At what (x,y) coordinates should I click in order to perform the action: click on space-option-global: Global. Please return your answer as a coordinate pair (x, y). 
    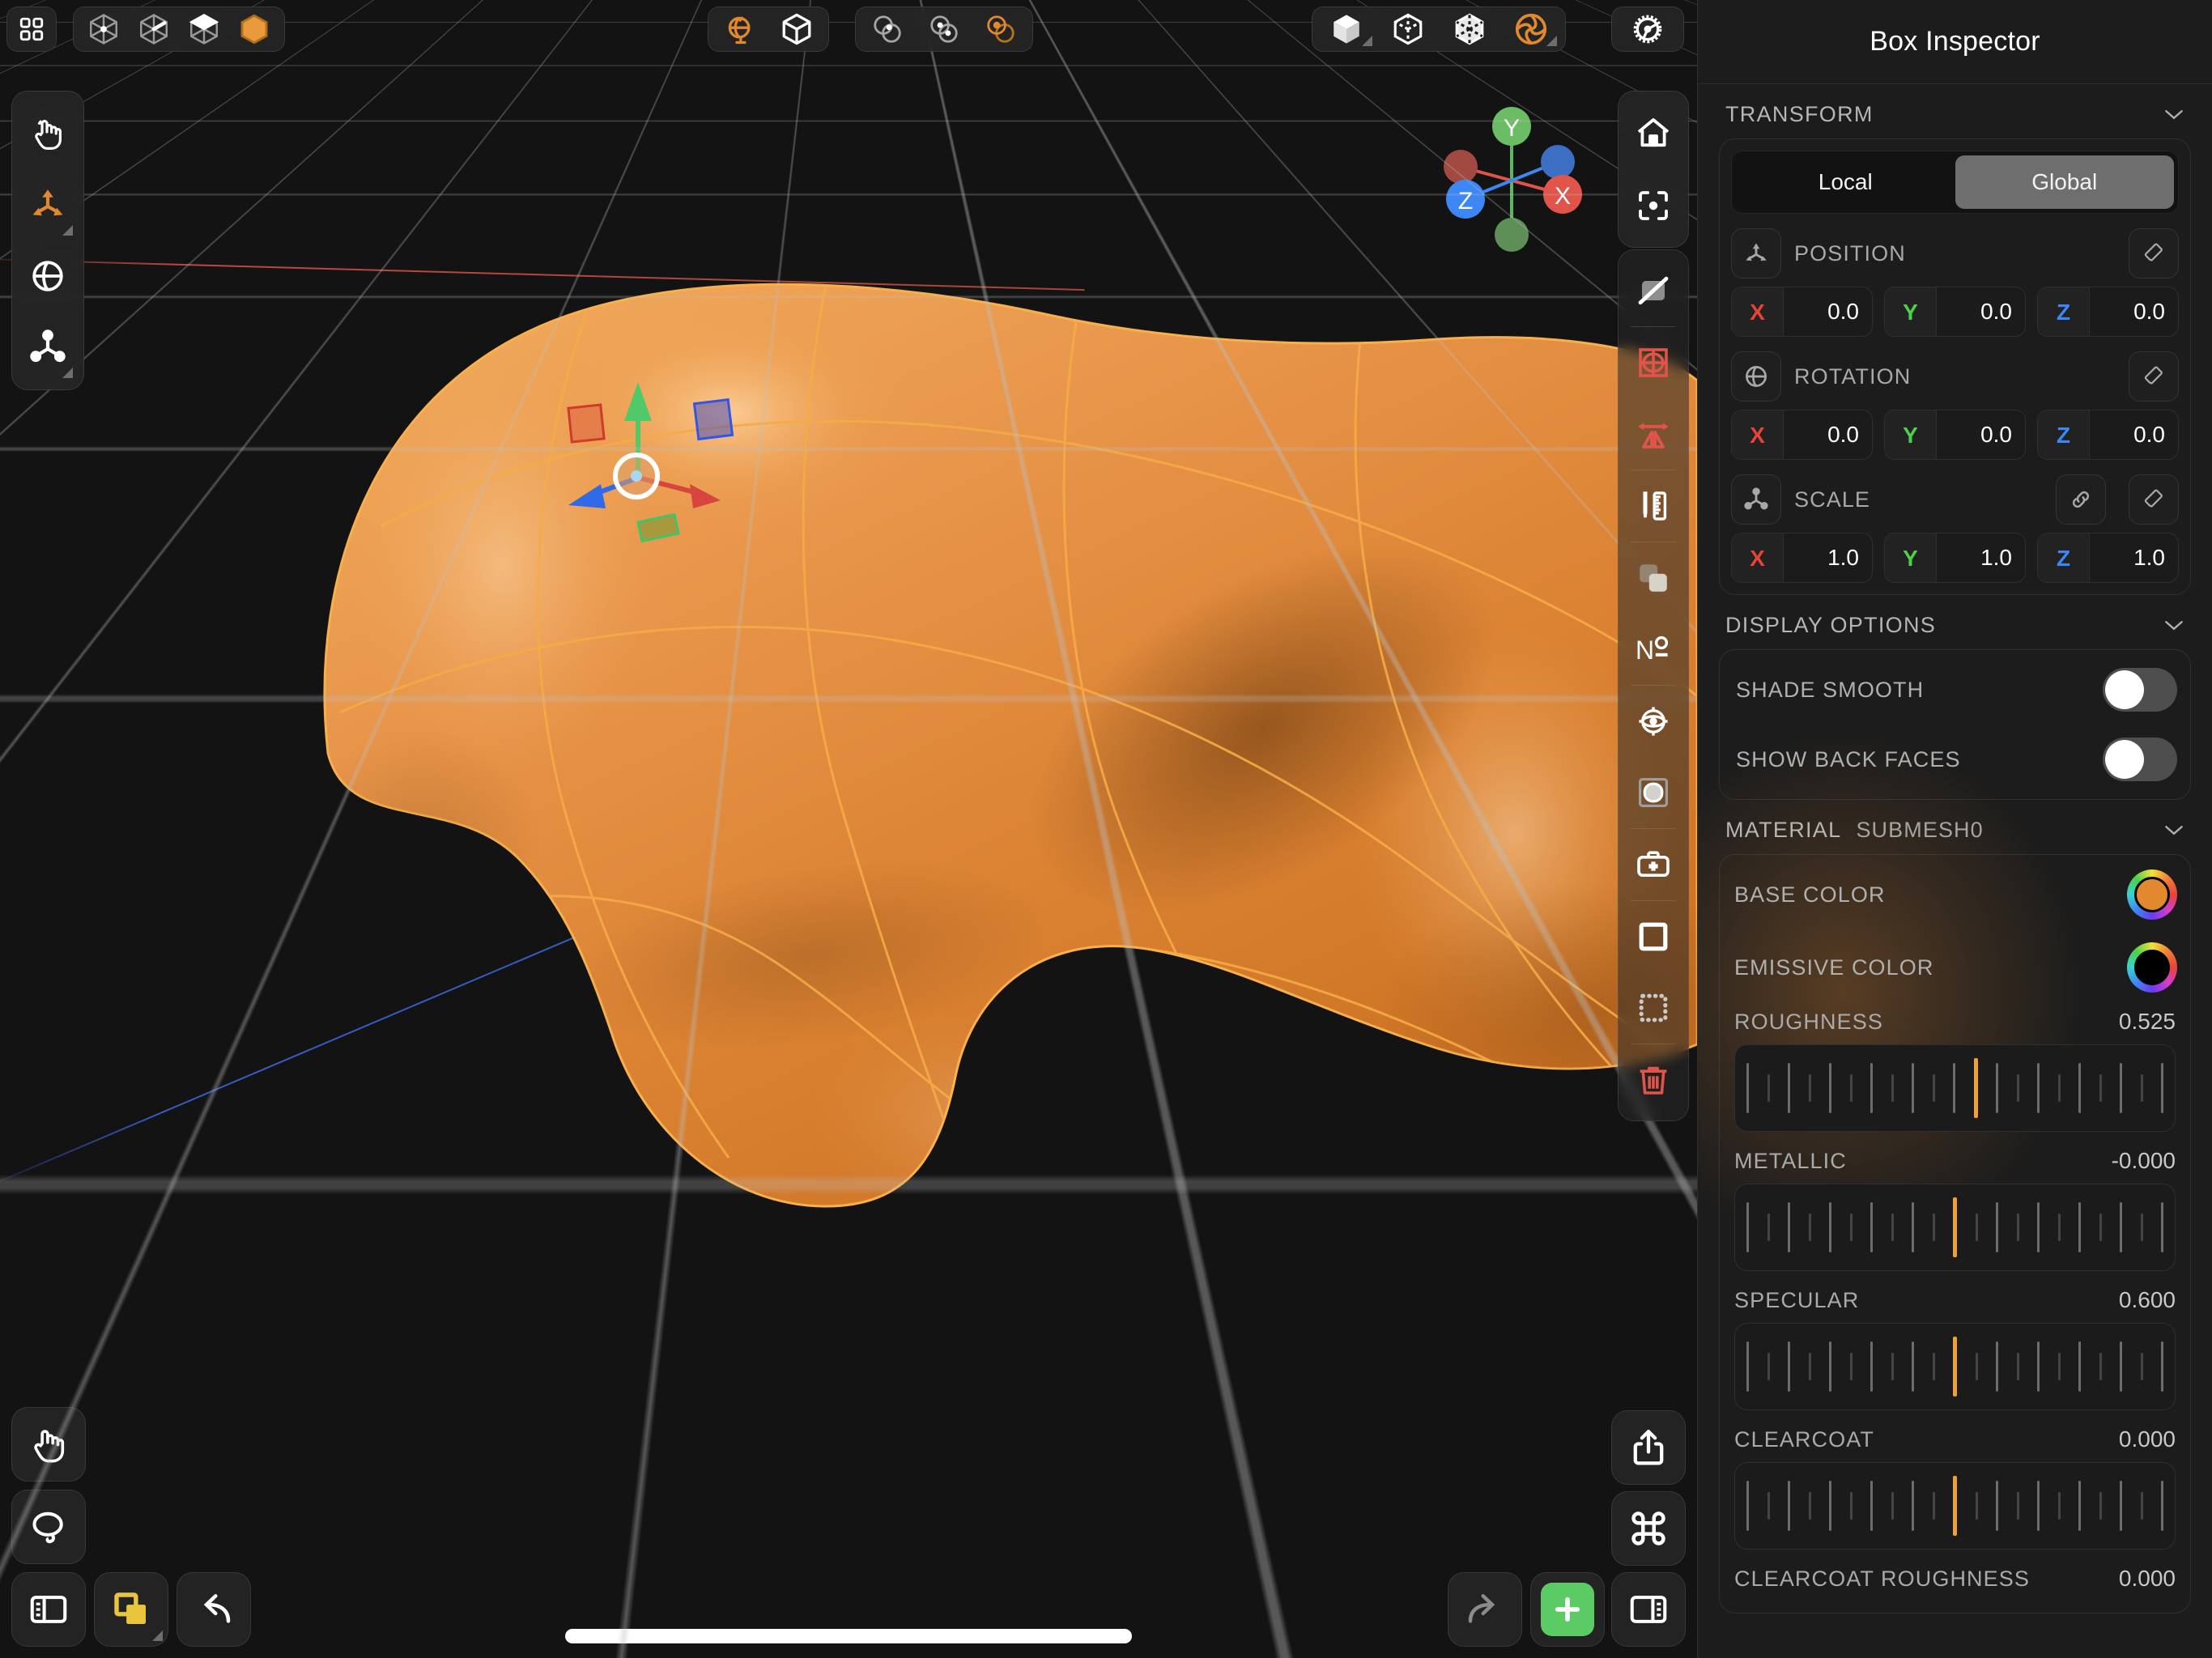
    Looking at the image, I should click on (2065, 182).